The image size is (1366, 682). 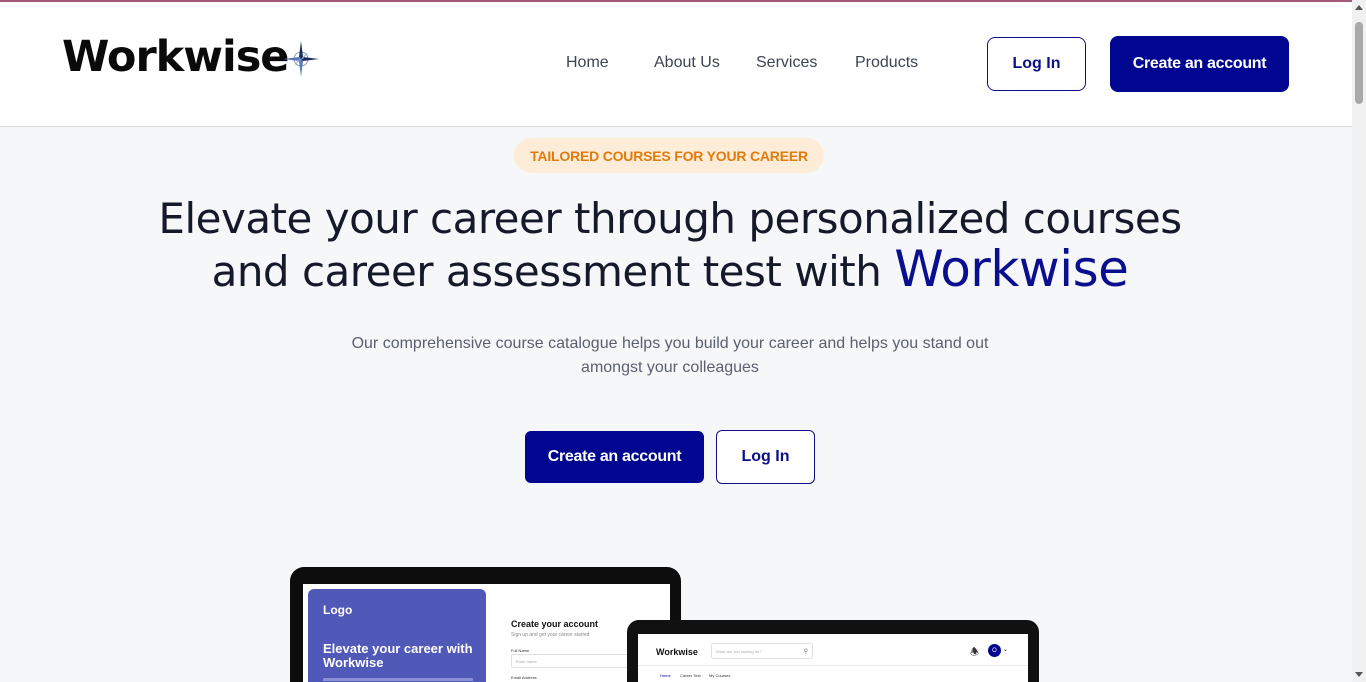 What do you see at coordinates (1006, 650) in the screenshot?
I see `chevron-down-icon: ⌄` at bounding box center [1006, 650].